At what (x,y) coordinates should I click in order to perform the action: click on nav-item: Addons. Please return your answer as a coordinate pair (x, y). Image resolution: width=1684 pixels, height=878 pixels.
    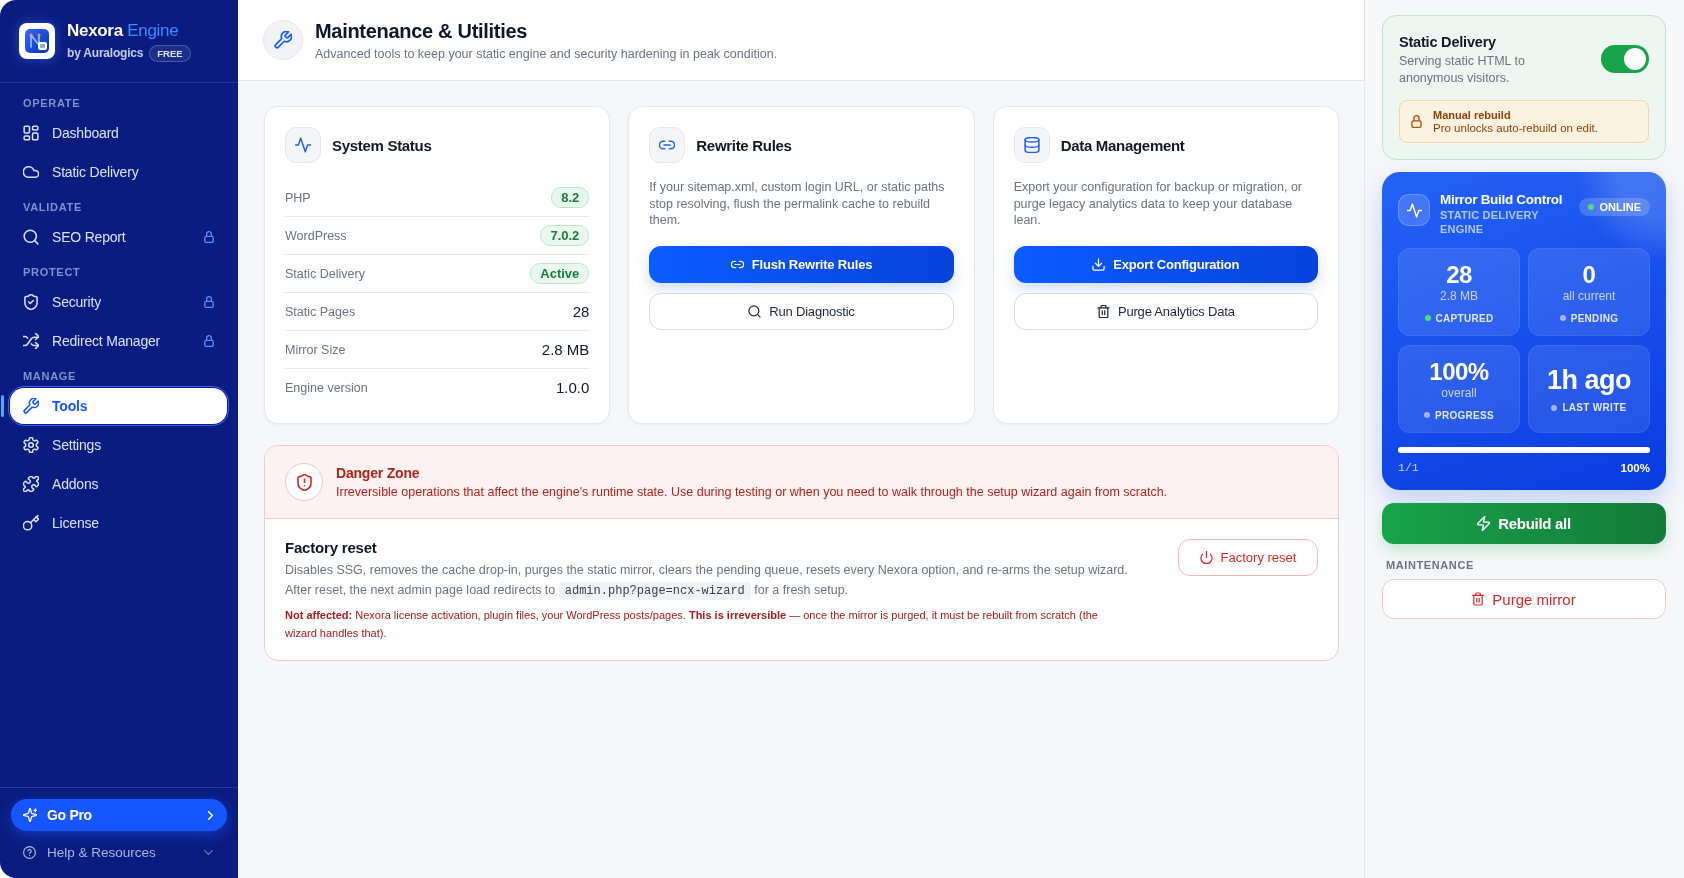
    Looking at the image, I should click on (118, 484).